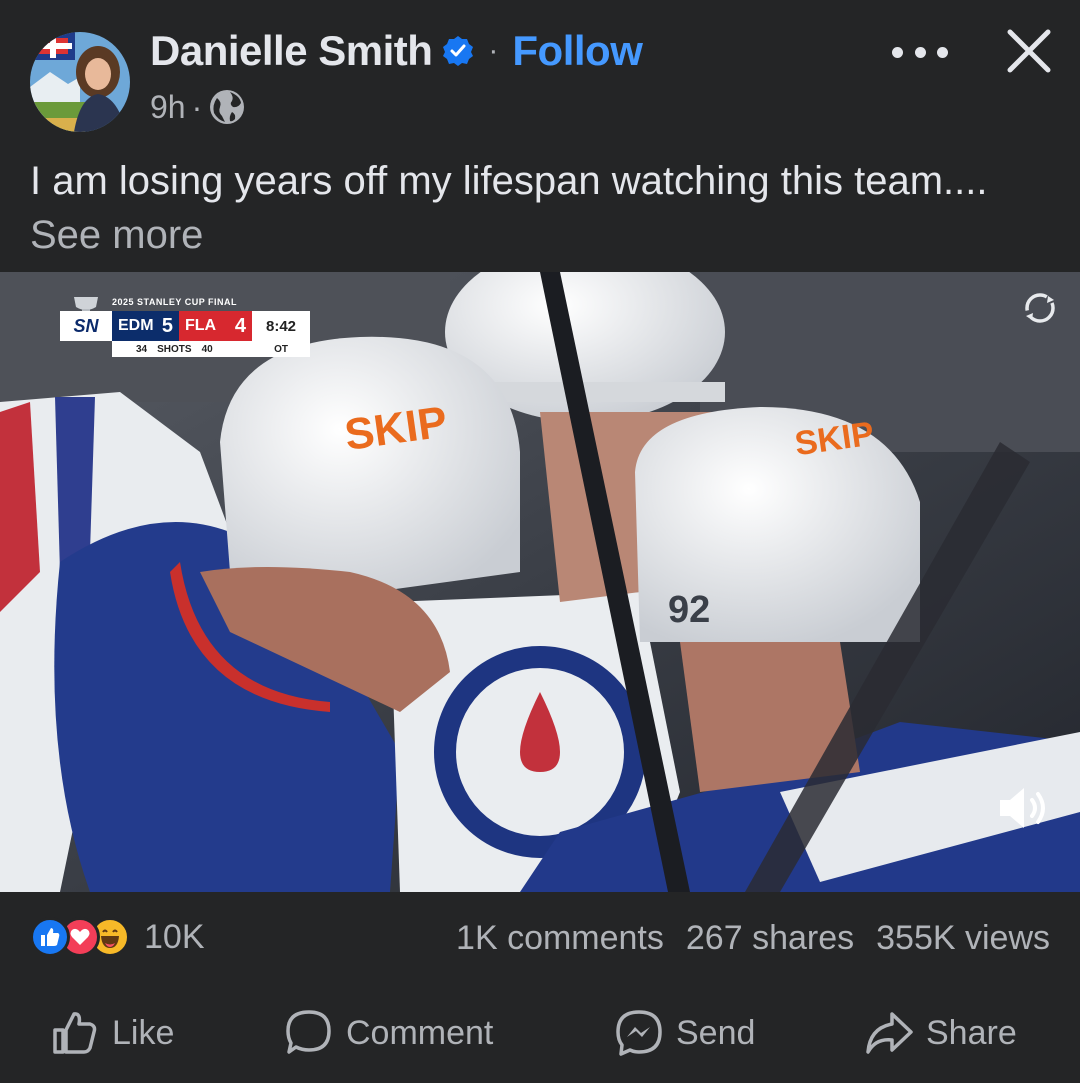  I want to click on period-label: OT, so click(281, 349).